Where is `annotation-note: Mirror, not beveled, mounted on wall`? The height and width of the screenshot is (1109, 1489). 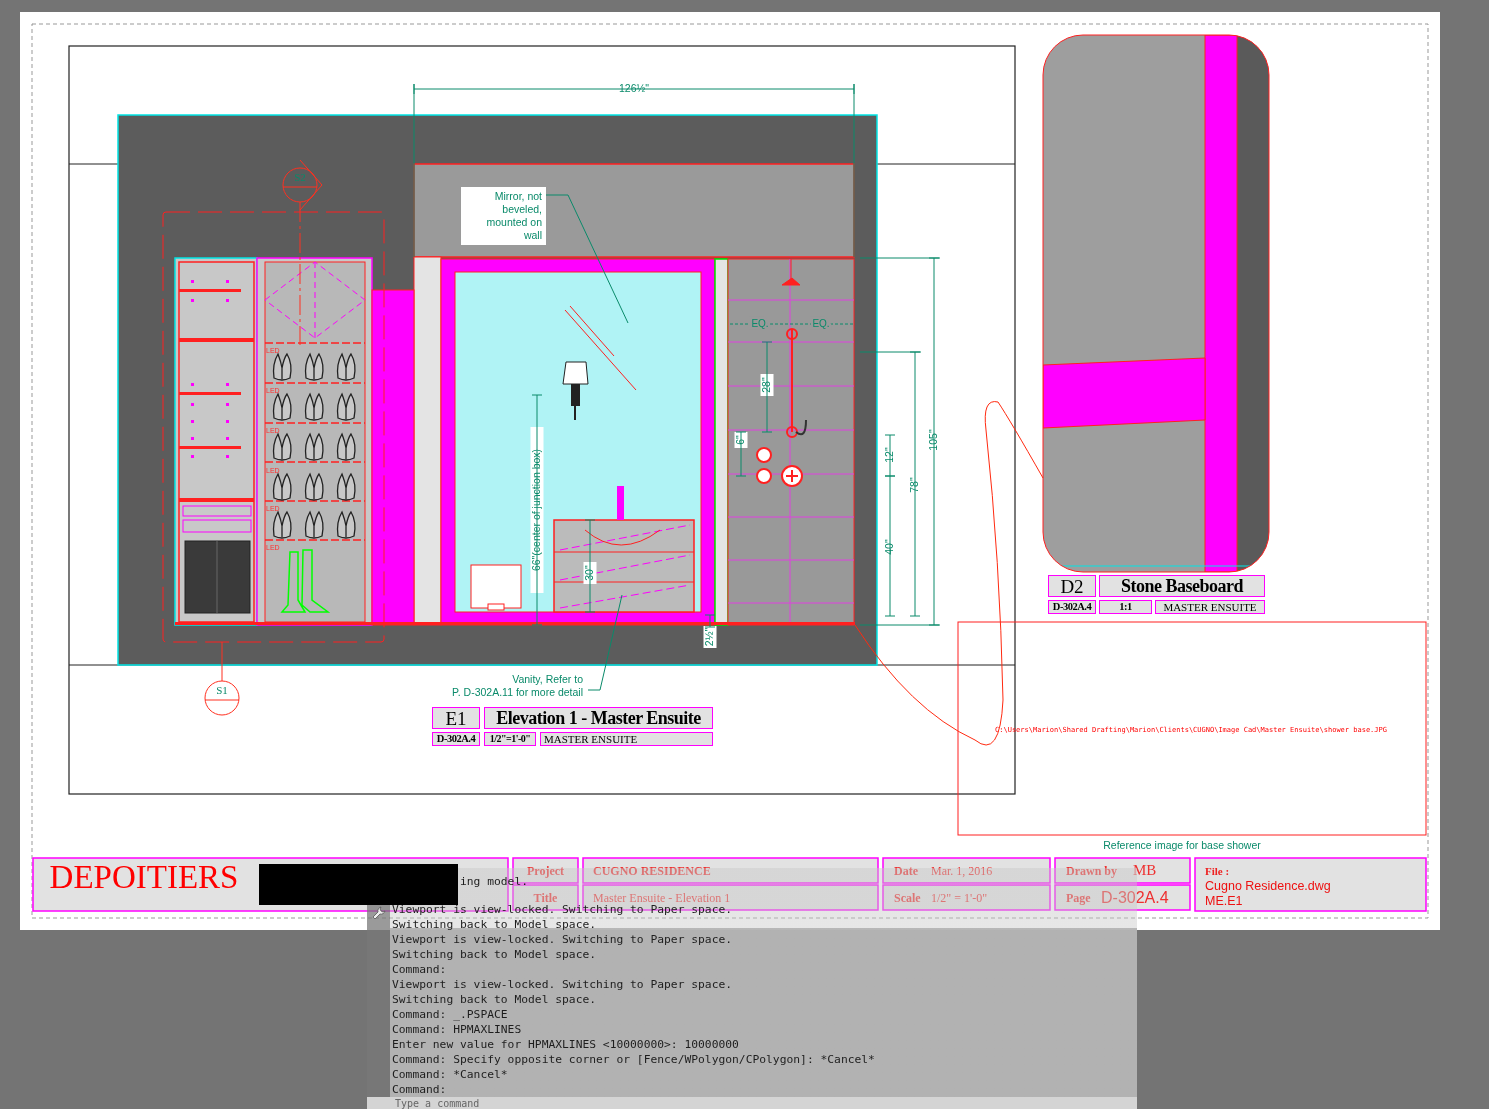 annotation-note: Mirror, not beveled, mounted on wall is located at coordinates (503, 216).